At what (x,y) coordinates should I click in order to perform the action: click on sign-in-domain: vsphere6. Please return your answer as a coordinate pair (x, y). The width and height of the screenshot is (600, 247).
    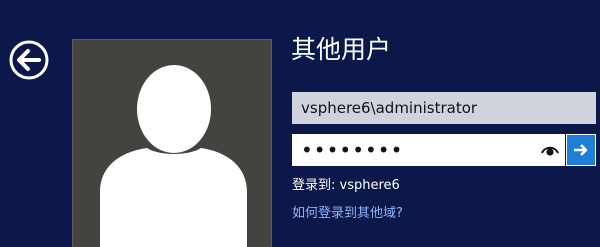
    Looking at the image, I should click on (369, 185).